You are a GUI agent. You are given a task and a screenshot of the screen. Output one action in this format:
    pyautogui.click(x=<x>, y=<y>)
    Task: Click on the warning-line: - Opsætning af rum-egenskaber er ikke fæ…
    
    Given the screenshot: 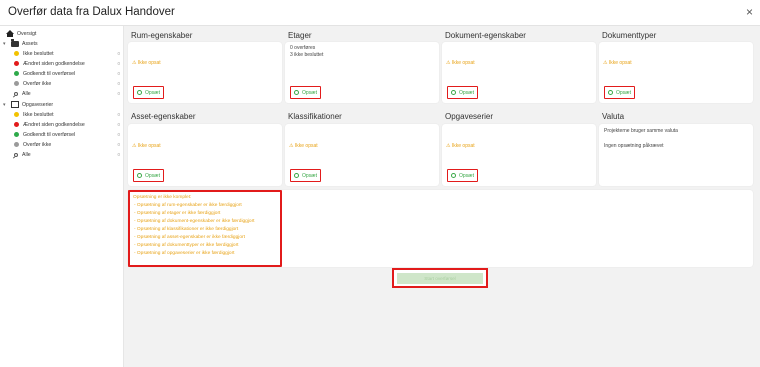 What is the action you would take?
    pyautogui.click(x=188, y=205)
    